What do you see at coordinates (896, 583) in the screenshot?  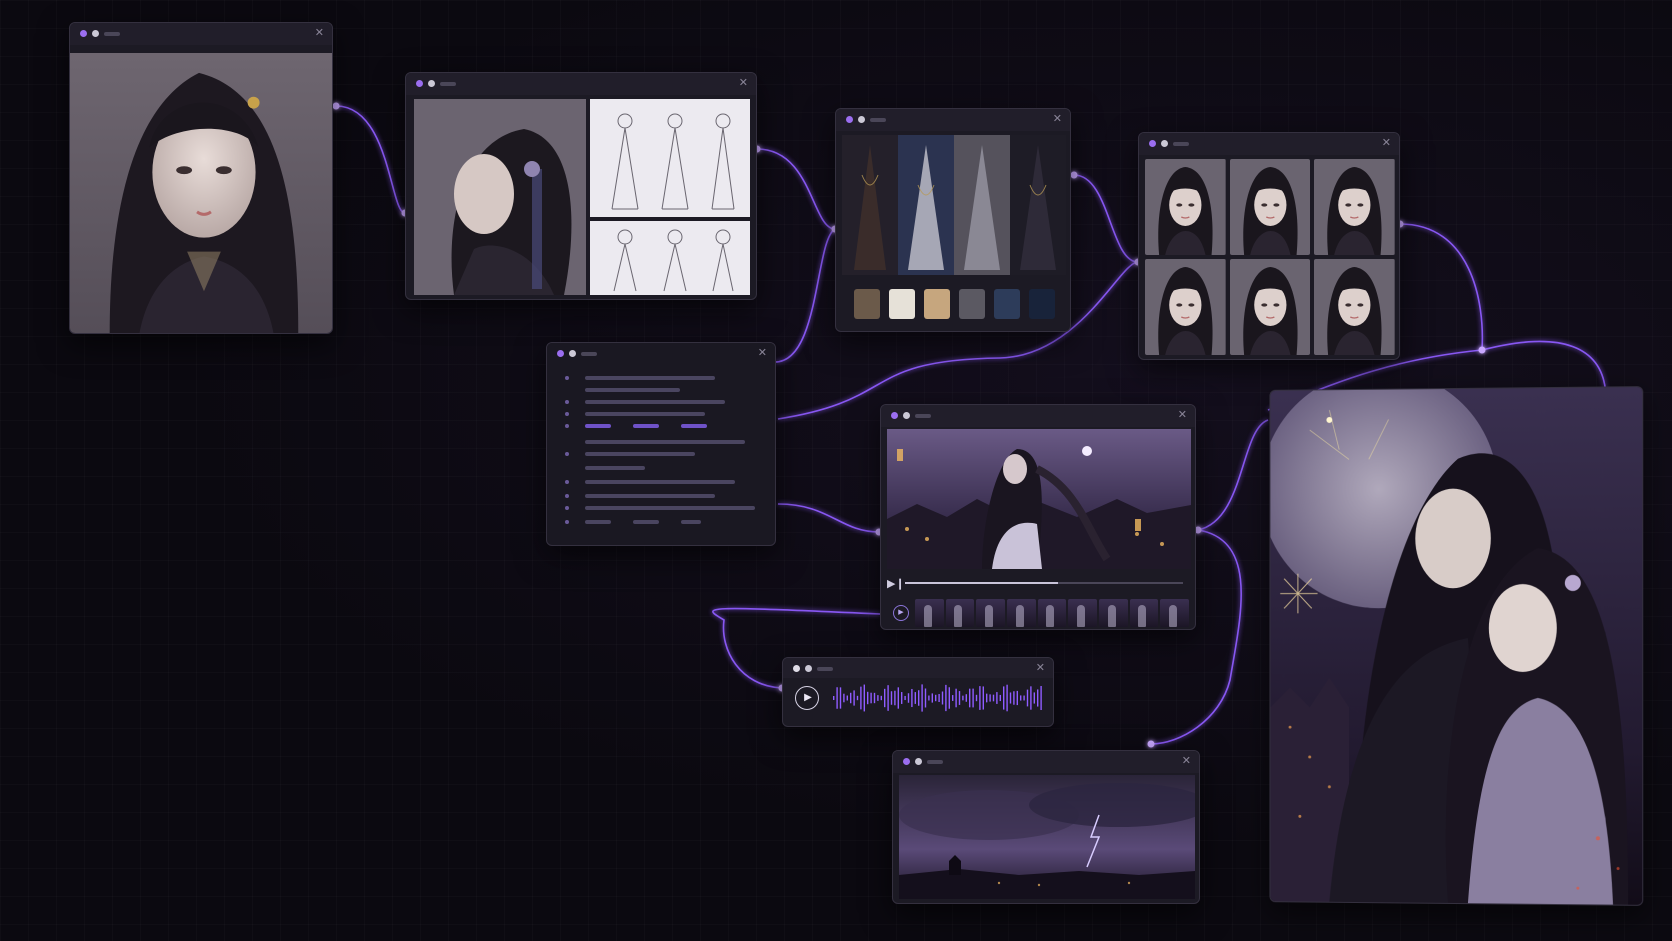 I see `play-pause-icon: ▶❙` at bounding box center [896, 583].